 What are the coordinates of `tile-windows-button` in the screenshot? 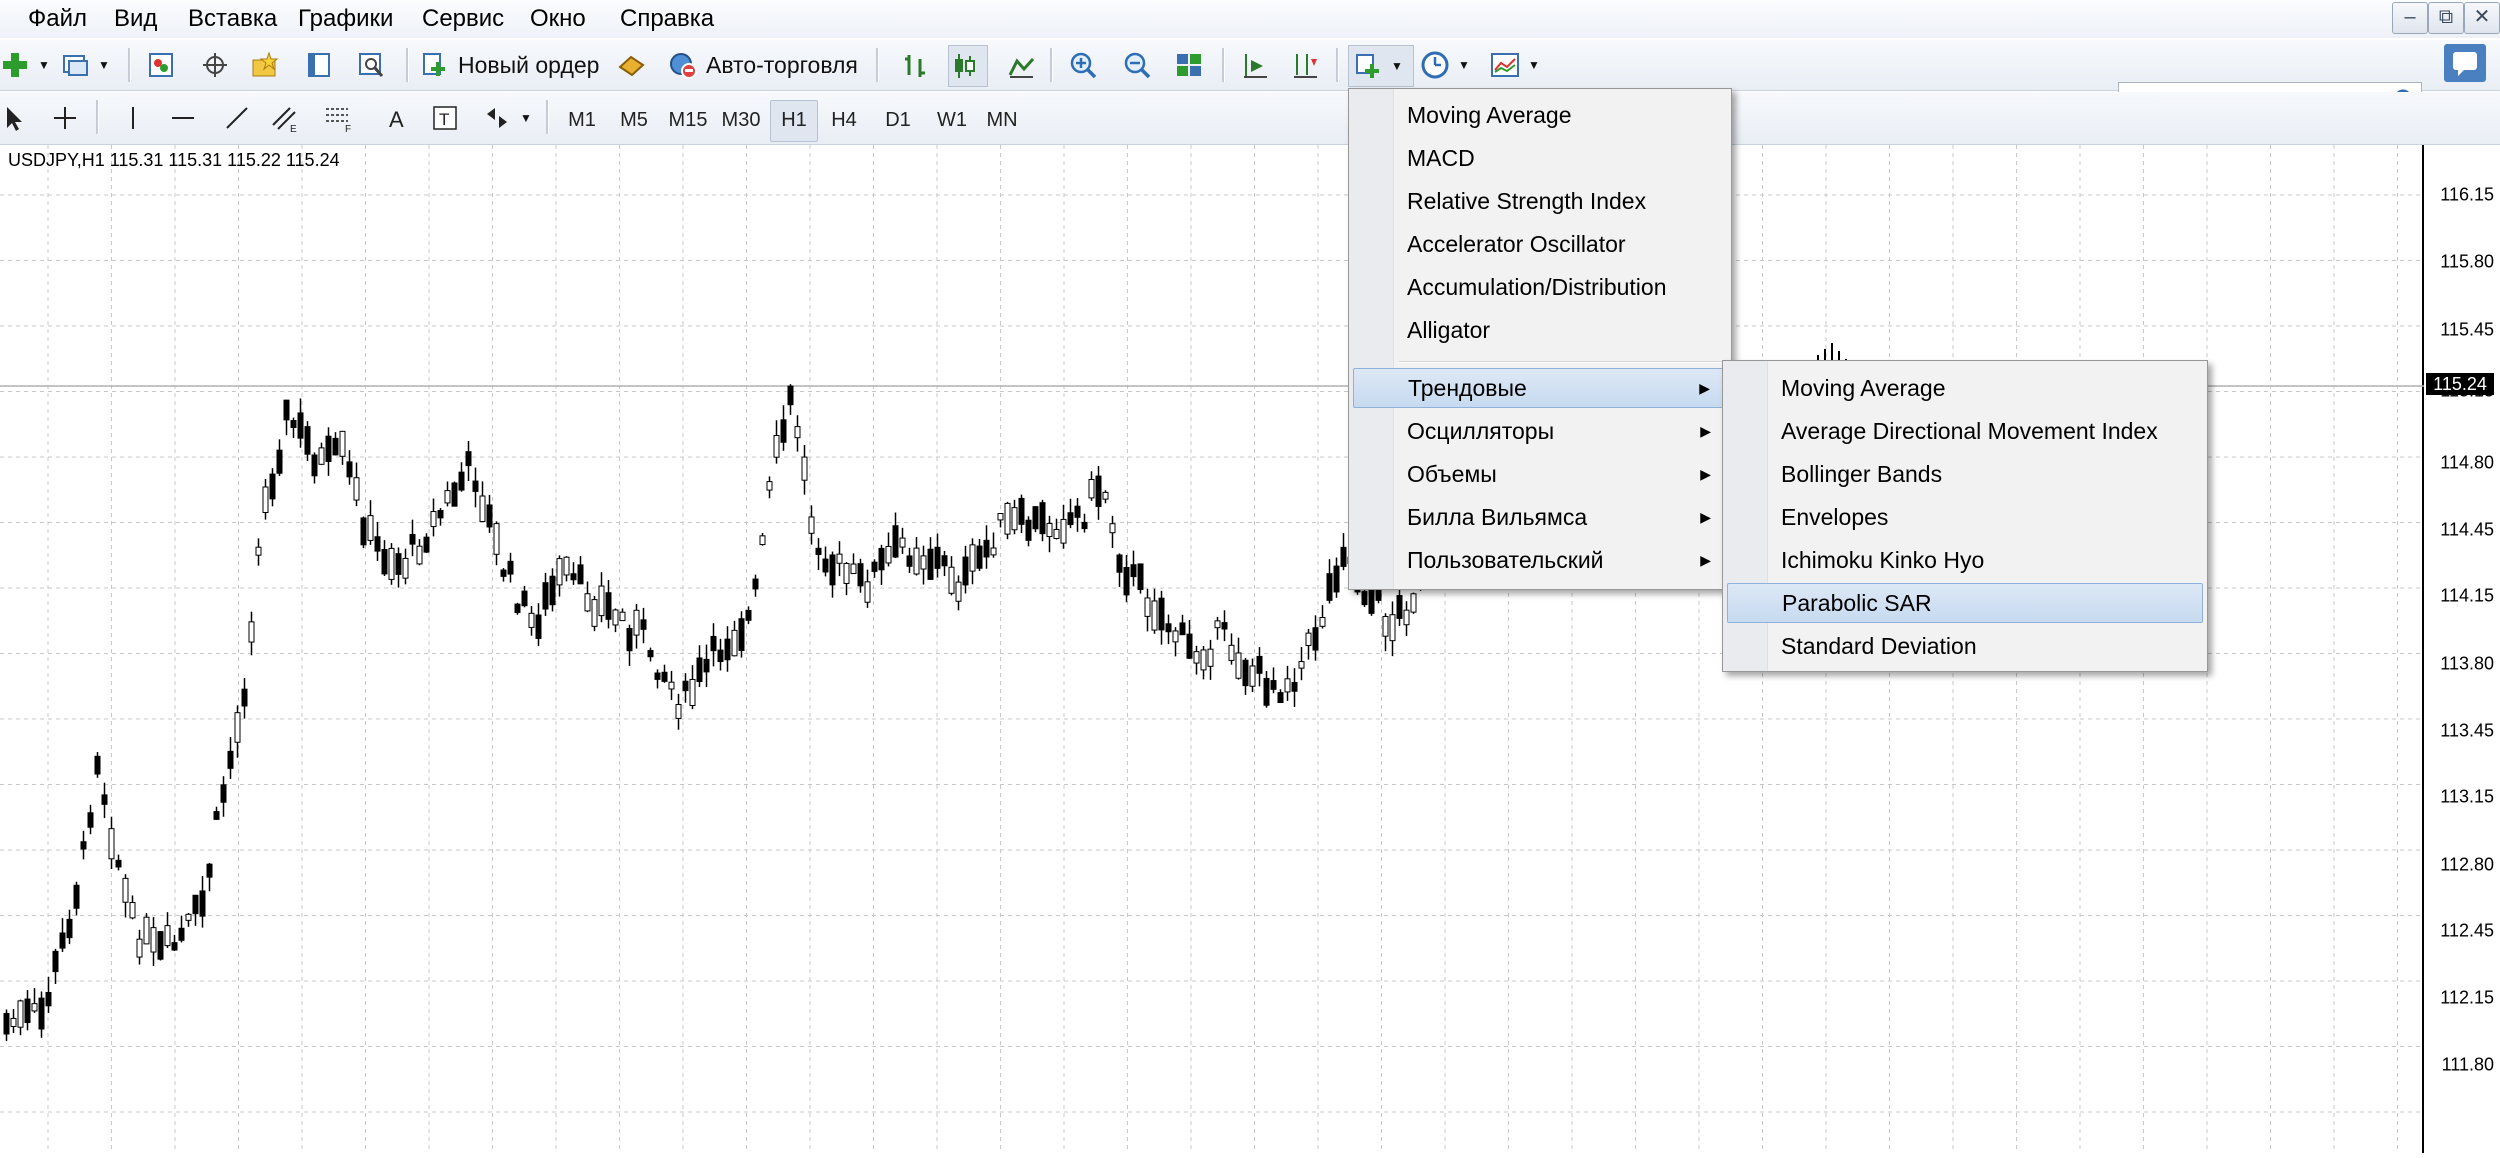 It's located at (1189, 65).